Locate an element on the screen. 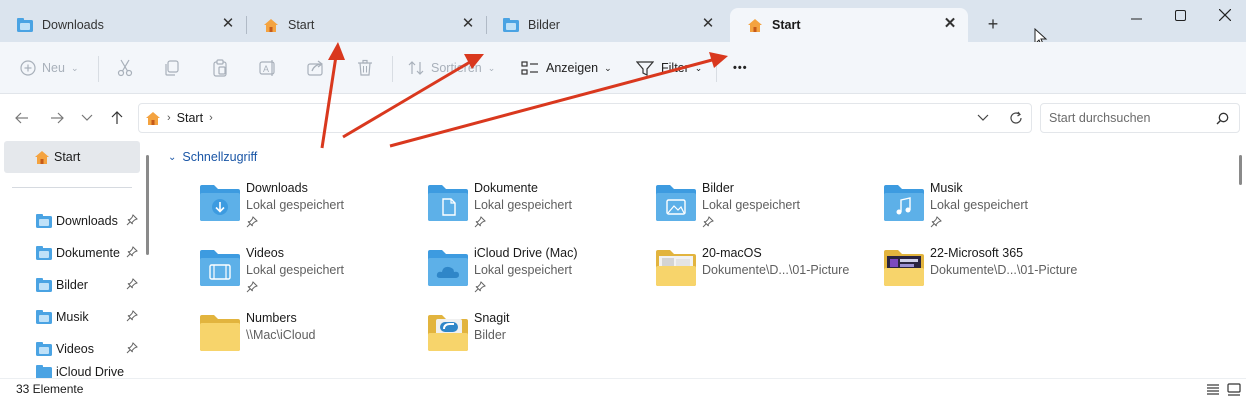  tile-20-macos: 20-macOS Dokumente\D...\01-Picture is located at coordinates (764, 276).